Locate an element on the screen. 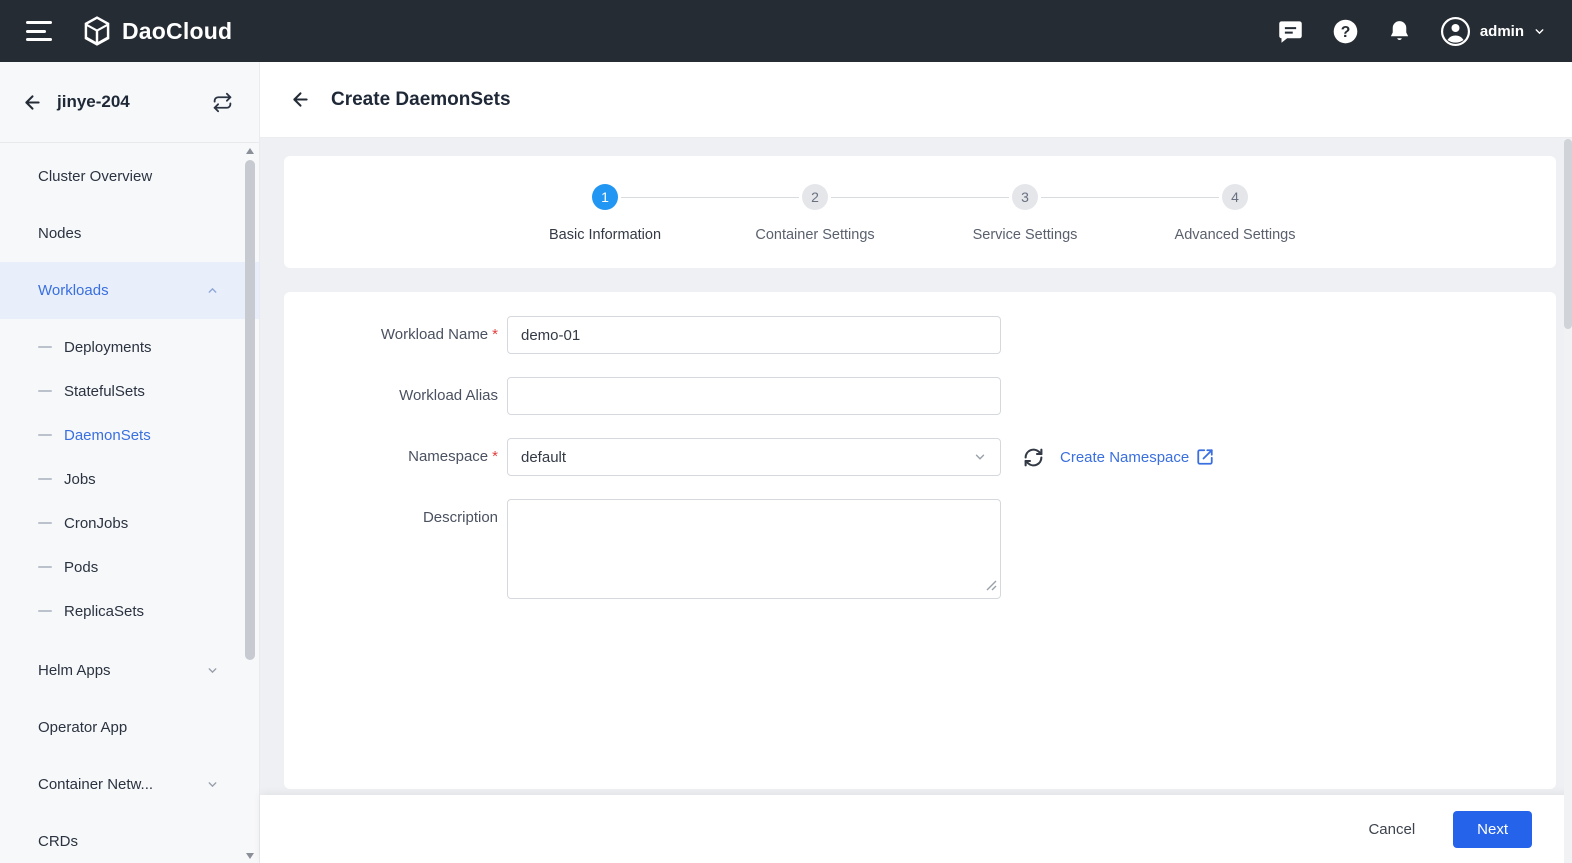 The width and height of the screenshot is (1572, 863). bell-icon is located at coordinates (1399, 31).